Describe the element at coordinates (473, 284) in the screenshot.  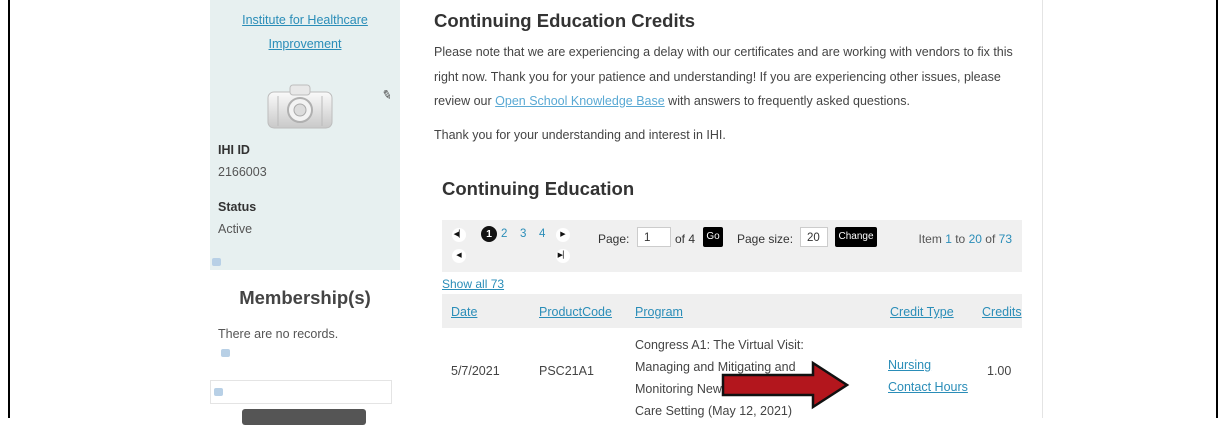
I see `show-all-link: Show all 73` at that location.